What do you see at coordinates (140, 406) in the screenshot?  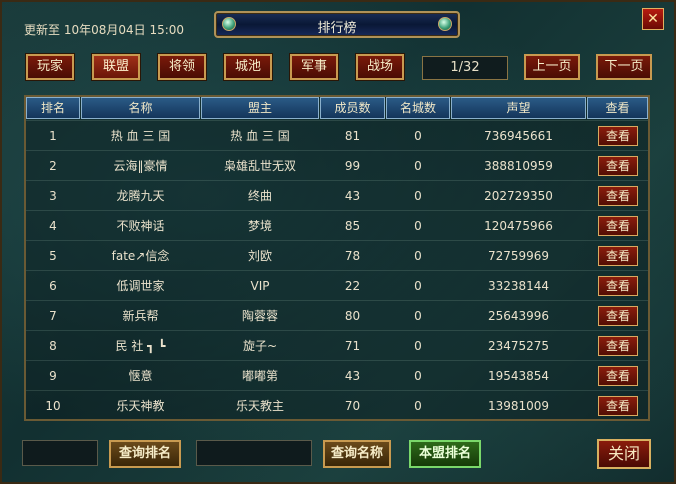 I see `cell-alliance-name: 乐天神教` at bounding box center [140, 406].